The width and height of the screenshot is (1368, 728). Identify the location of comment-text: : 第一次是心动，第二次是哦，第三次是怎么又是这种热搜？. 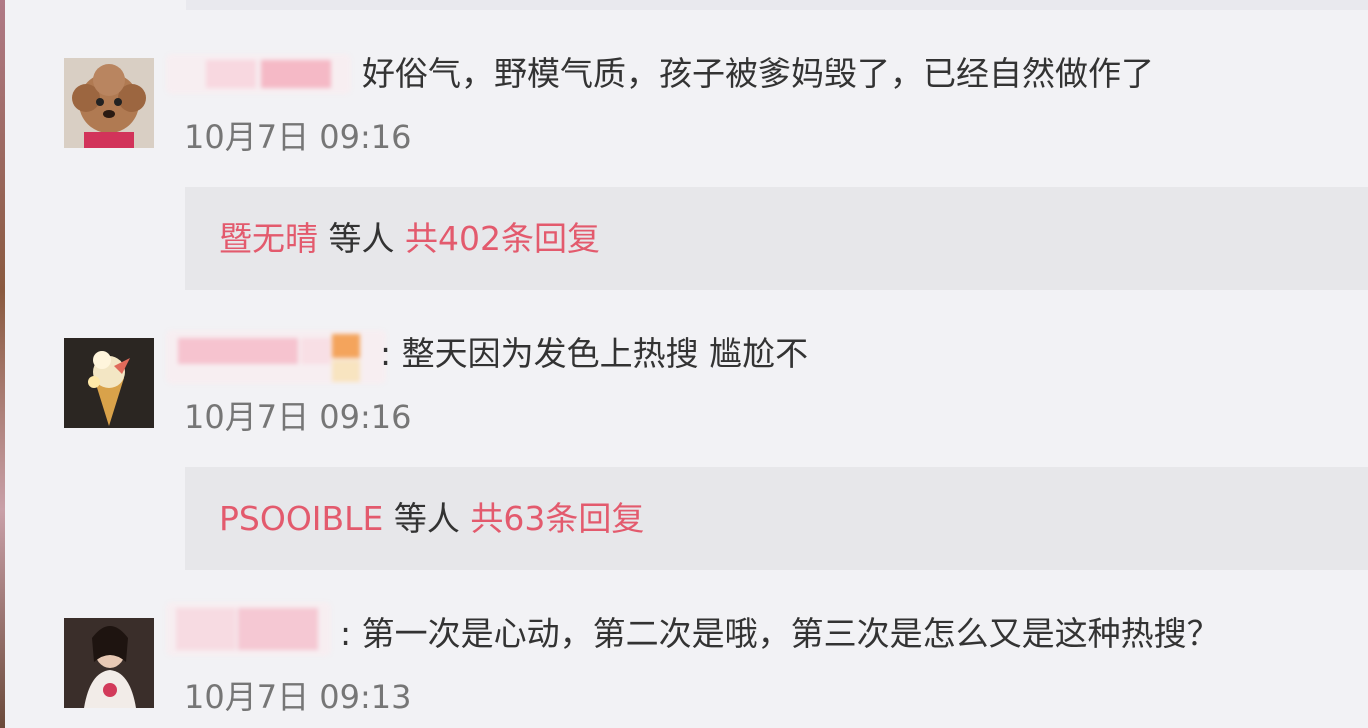
(780, 633).